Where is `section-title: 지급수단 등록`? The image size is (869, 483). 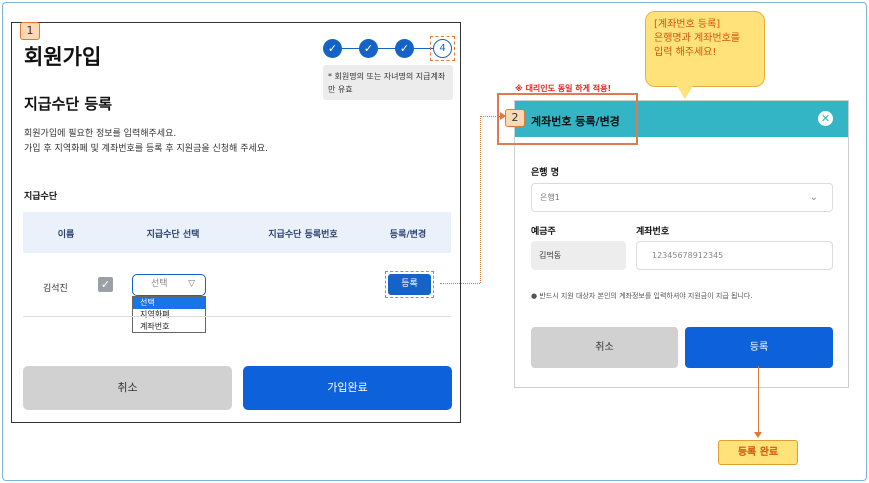
section-title: 지급수단 등록 is located at coordinates (68, 104).